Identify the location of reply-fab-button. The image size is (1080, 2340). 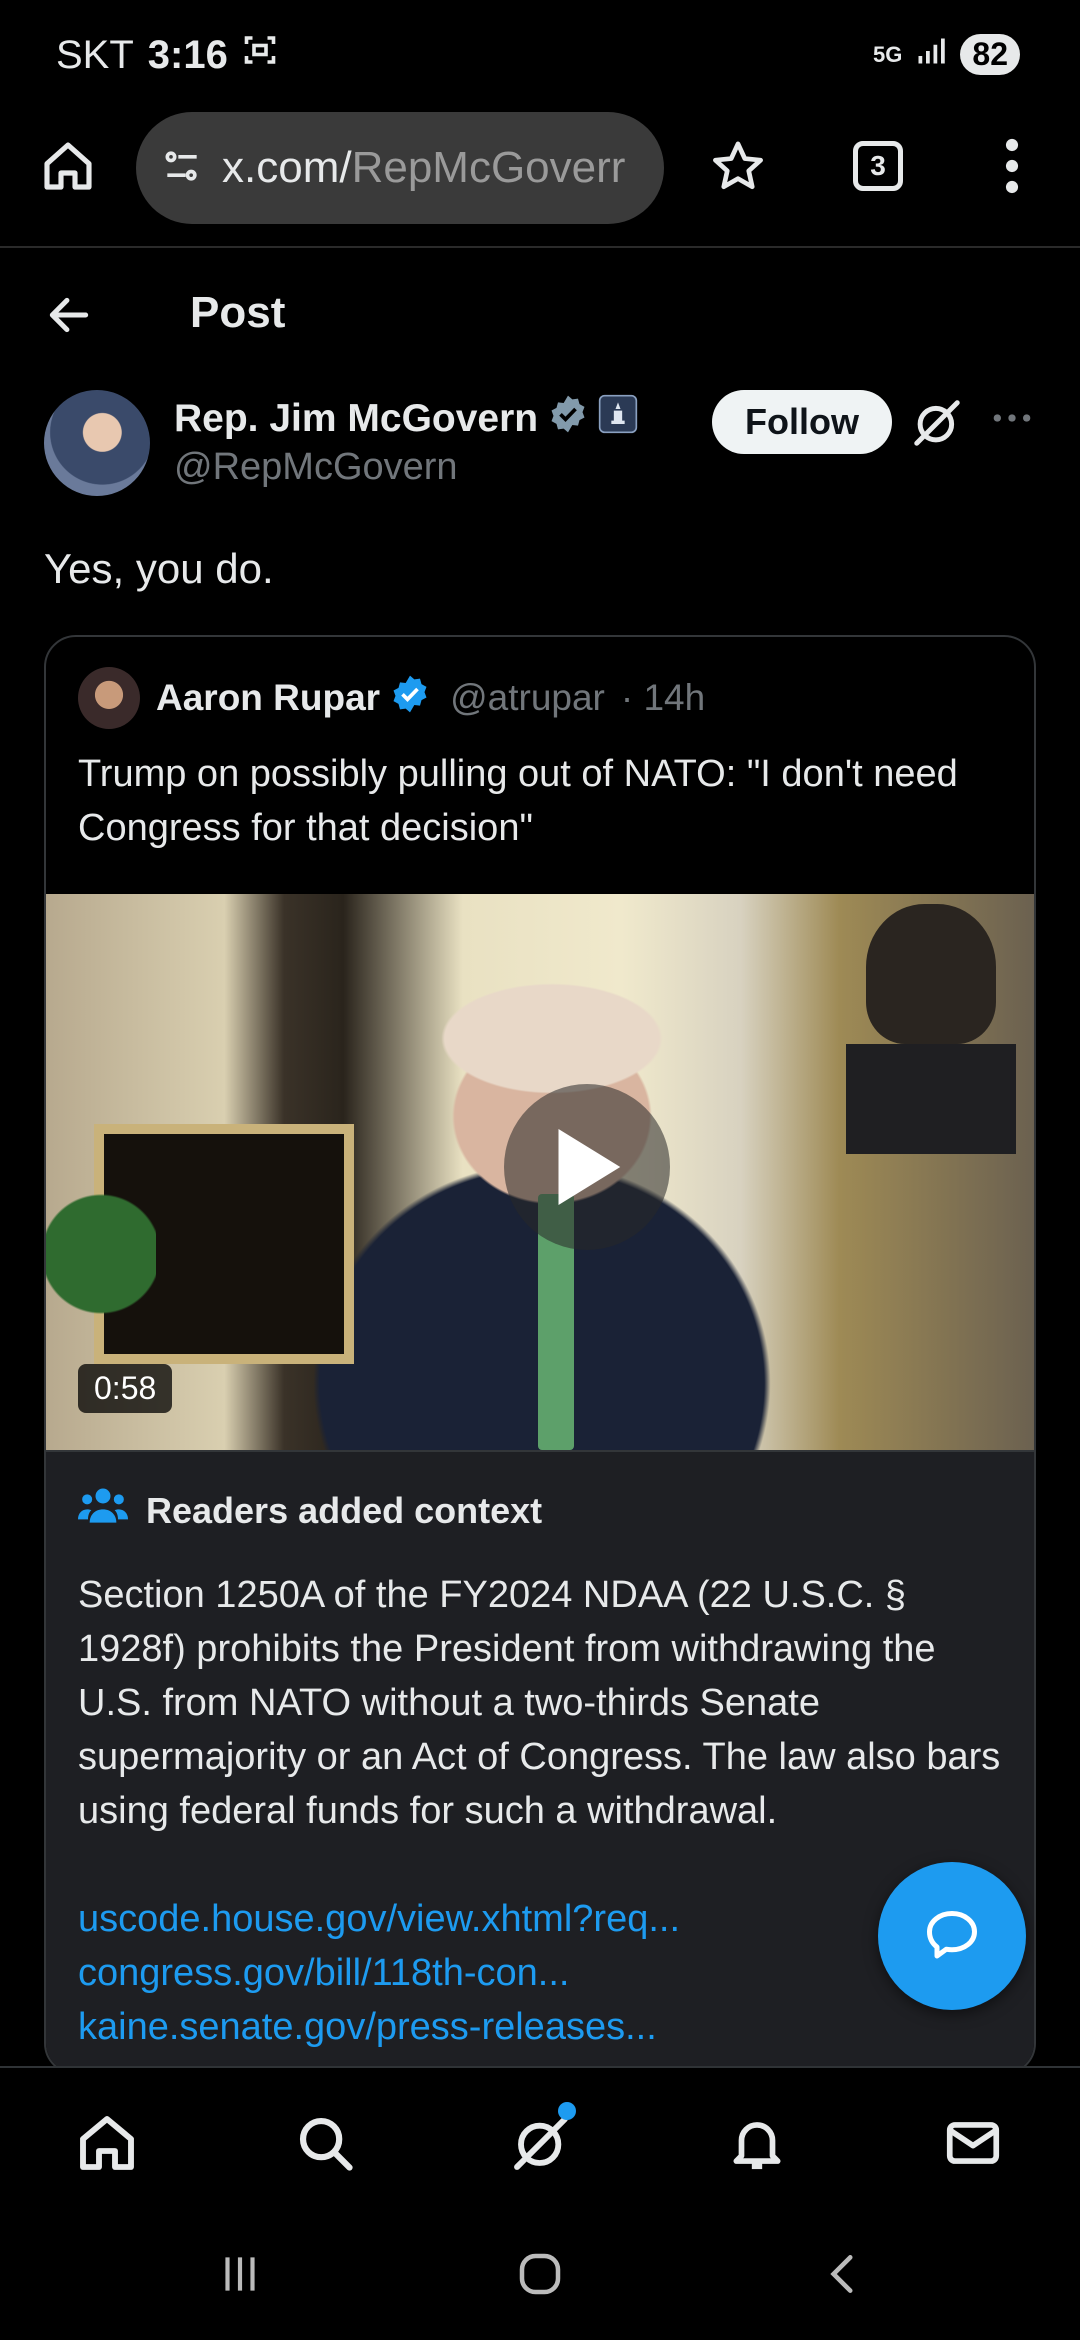
(952, 1936).